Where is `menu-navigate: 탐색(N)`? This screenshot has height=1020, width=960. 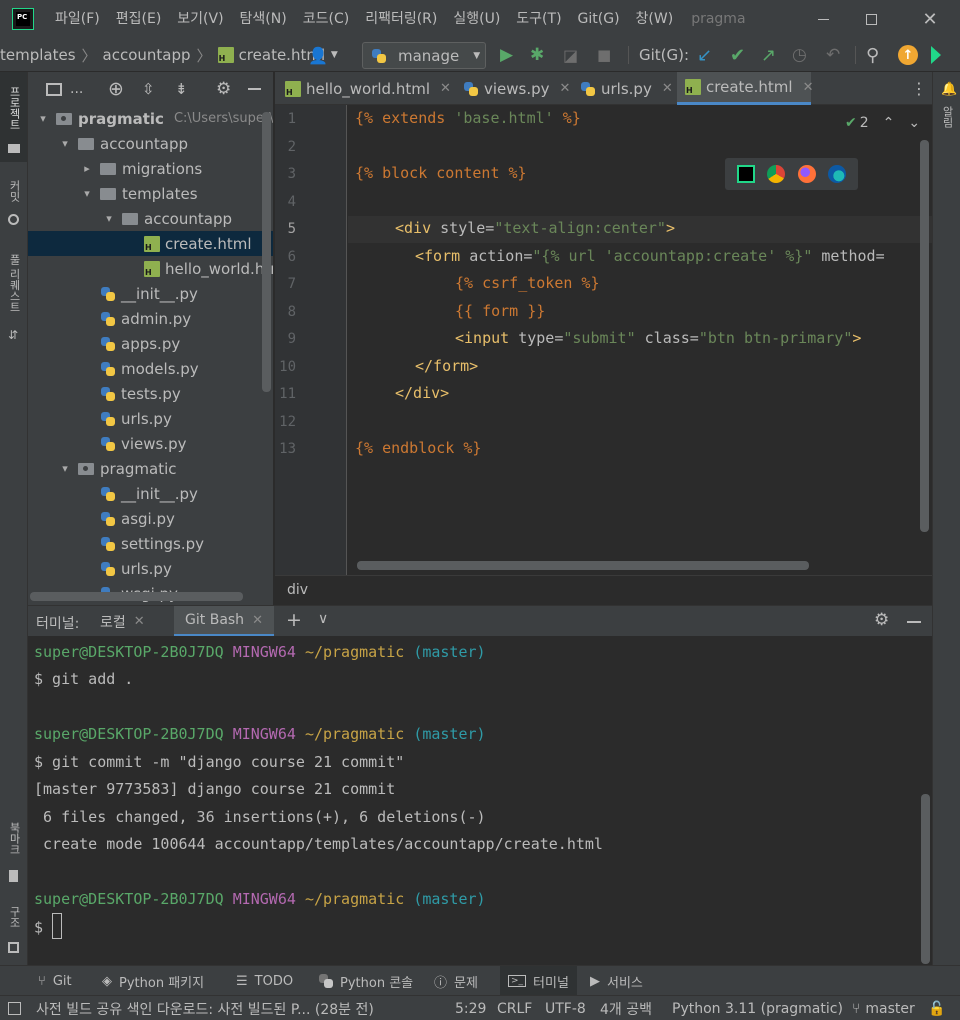 menu-navigate: 탐색(N) is located at coordinates (263, 19).